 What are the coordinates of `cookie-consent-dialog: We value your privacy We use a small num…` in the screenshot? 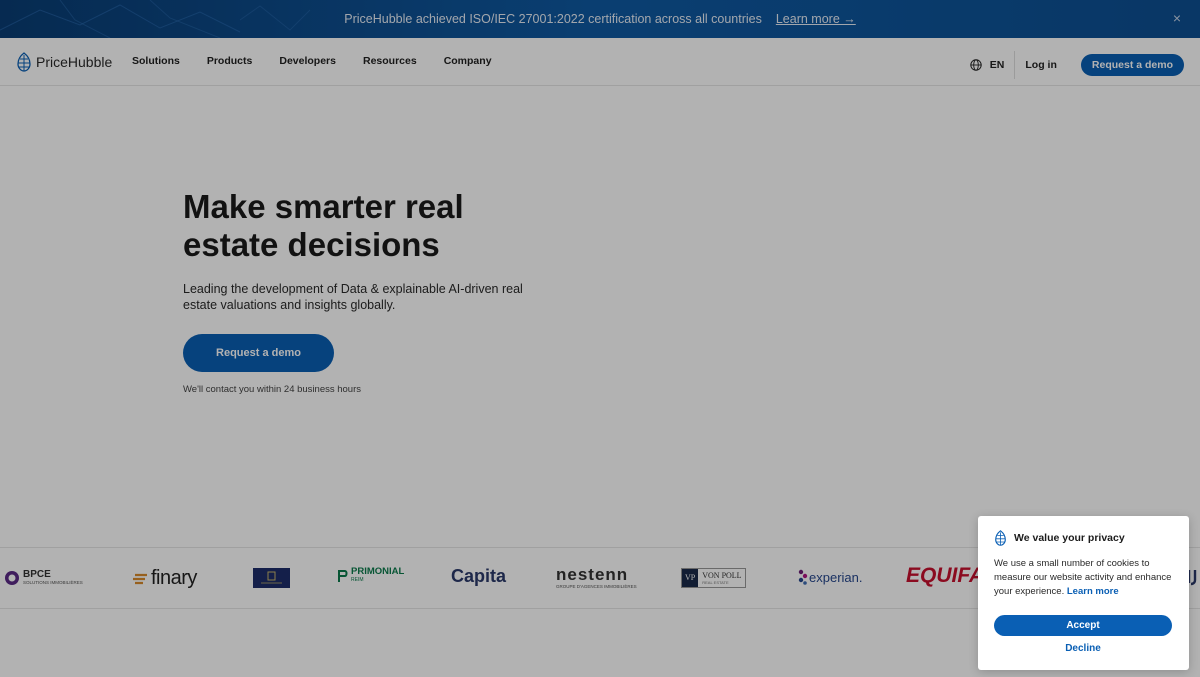 It's located at (1083, 593).